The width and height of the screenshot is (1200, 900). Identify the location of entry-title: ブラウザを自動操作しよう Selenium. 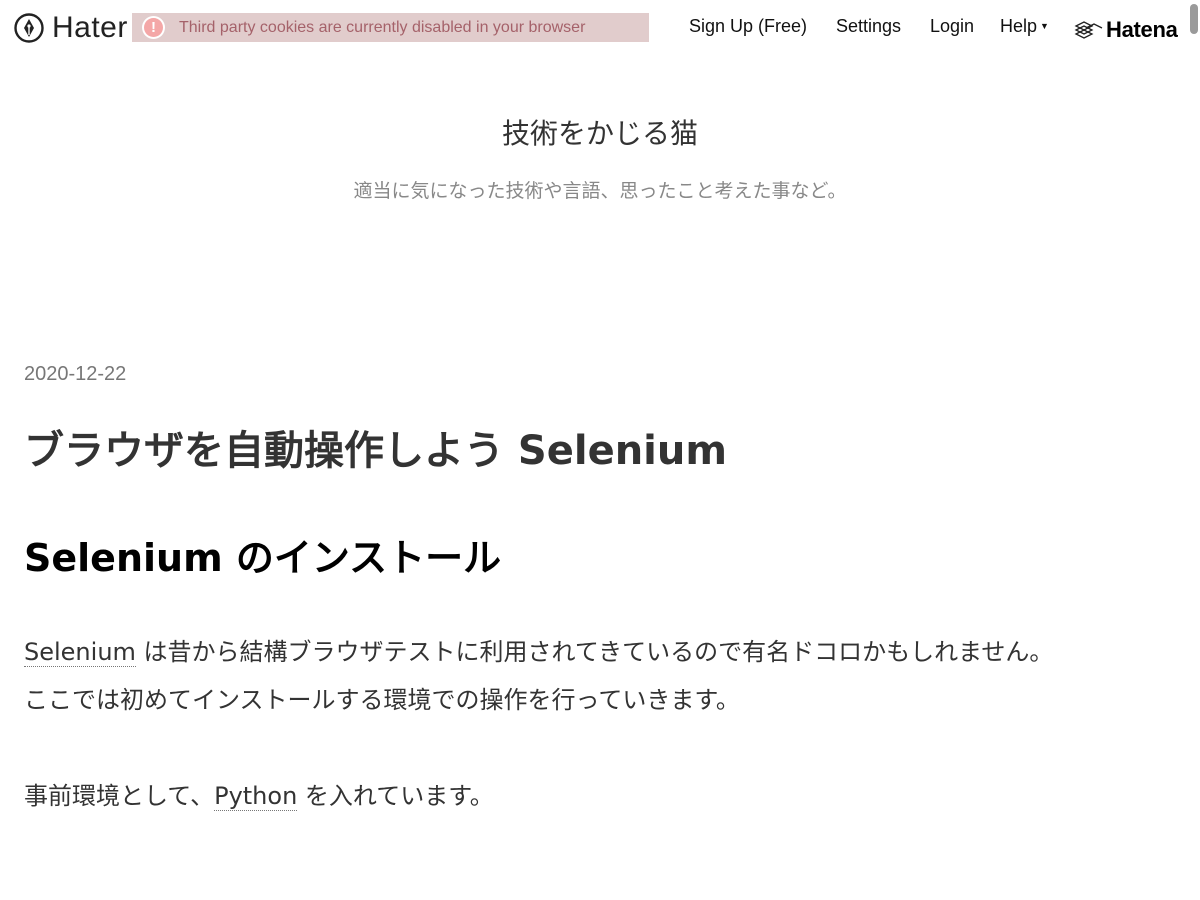
(375, 447).